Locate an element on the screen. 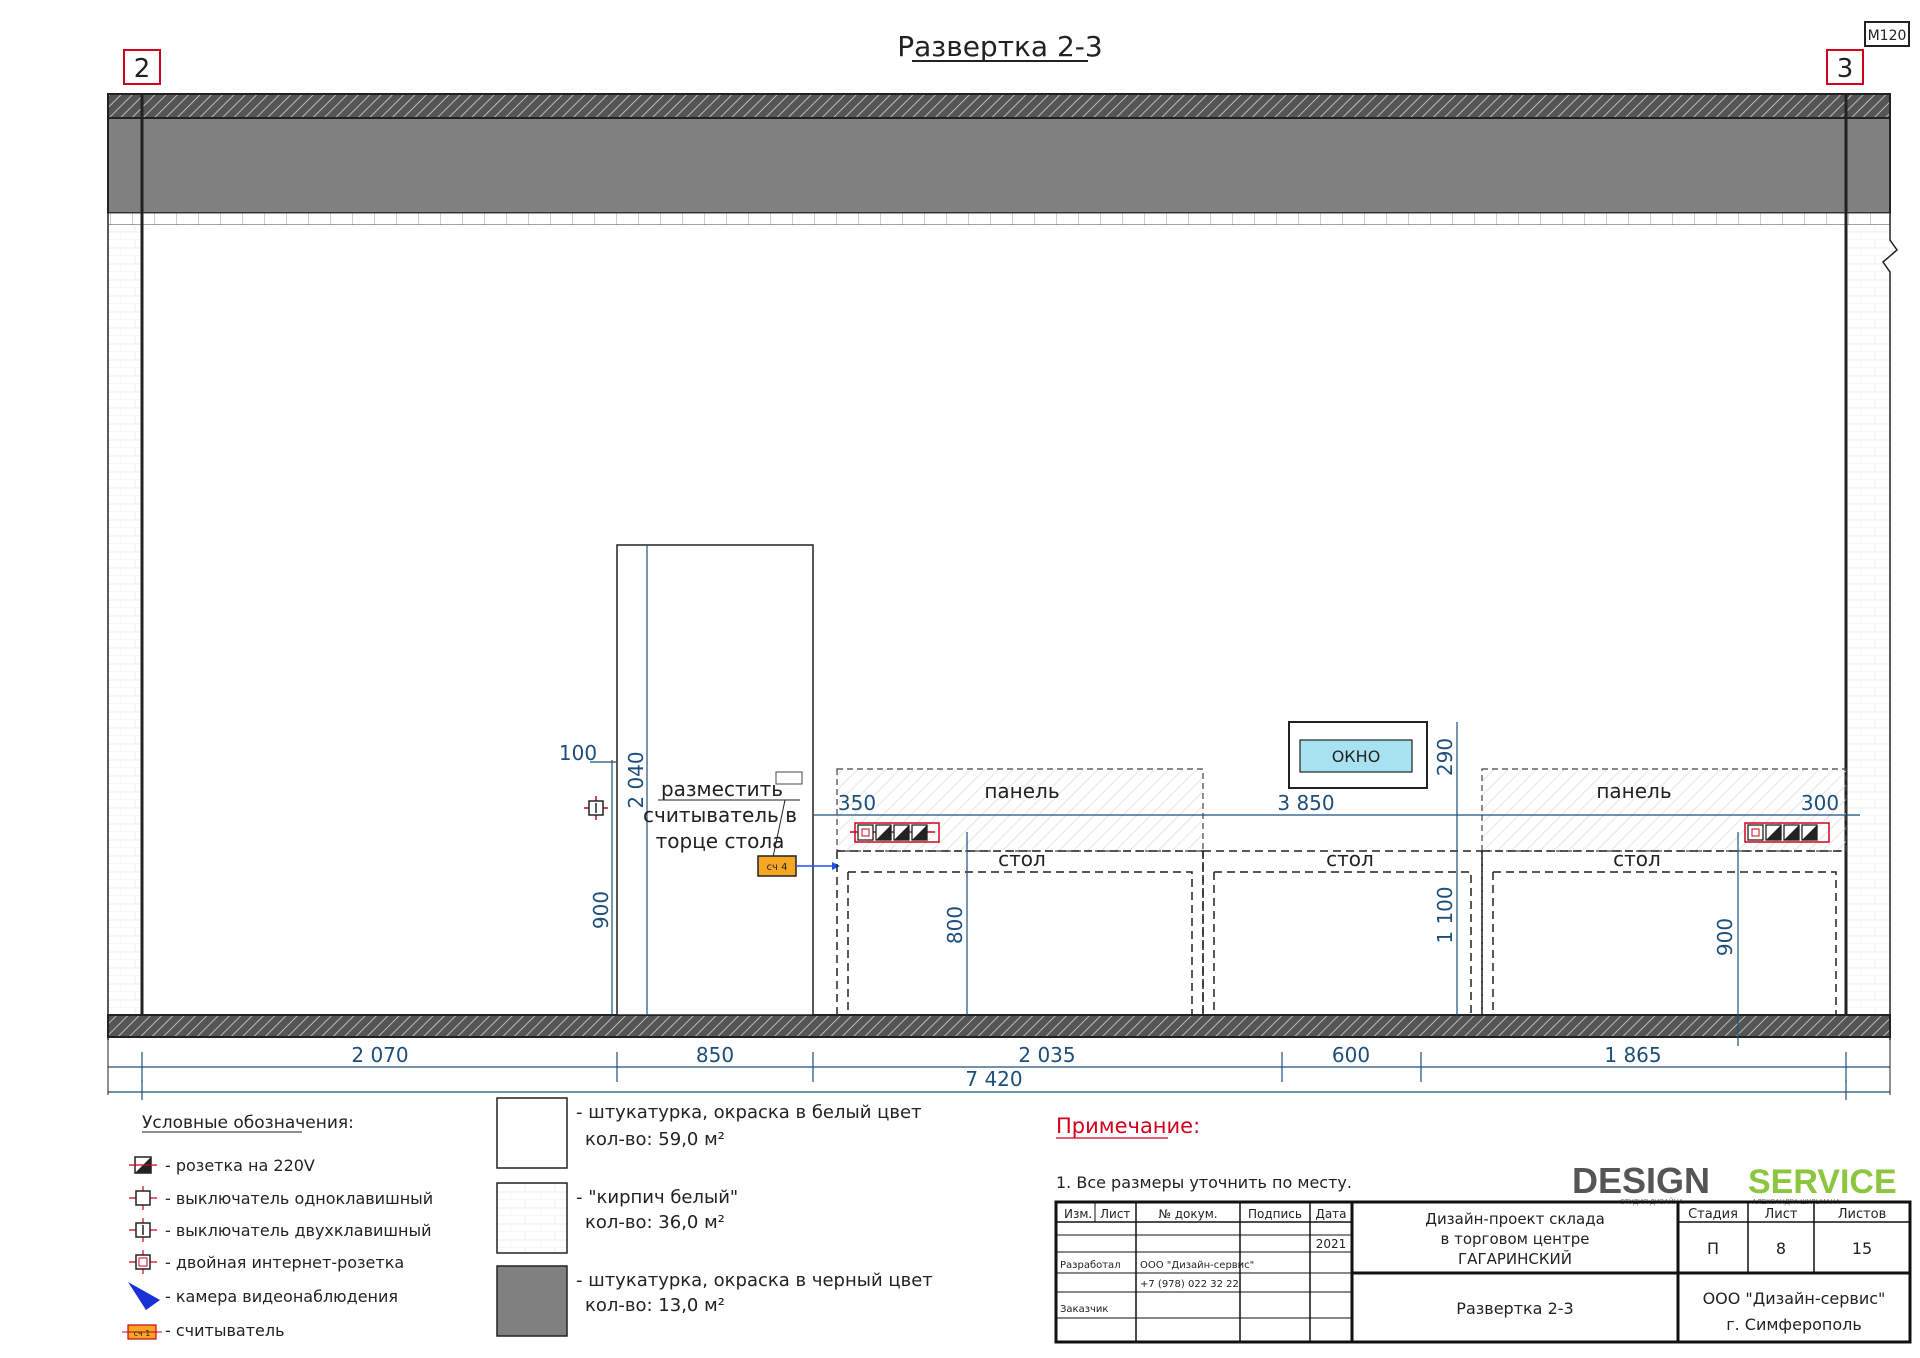 Image resolution: width=1920 pixels, height=1358 pixels. legend-item-socket: - розетка на 220V is located at coordinates (240, 1165).